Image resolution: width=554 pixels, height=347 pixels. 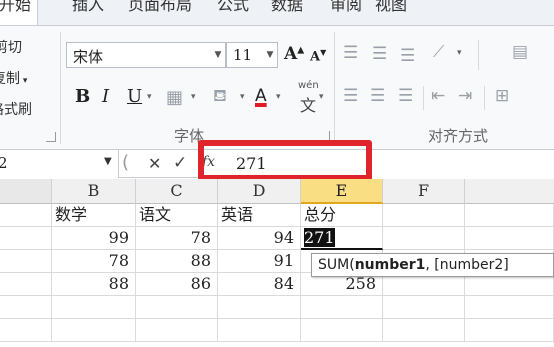 I want to click on enter-icon: ✓, so click(x=180, y=163).